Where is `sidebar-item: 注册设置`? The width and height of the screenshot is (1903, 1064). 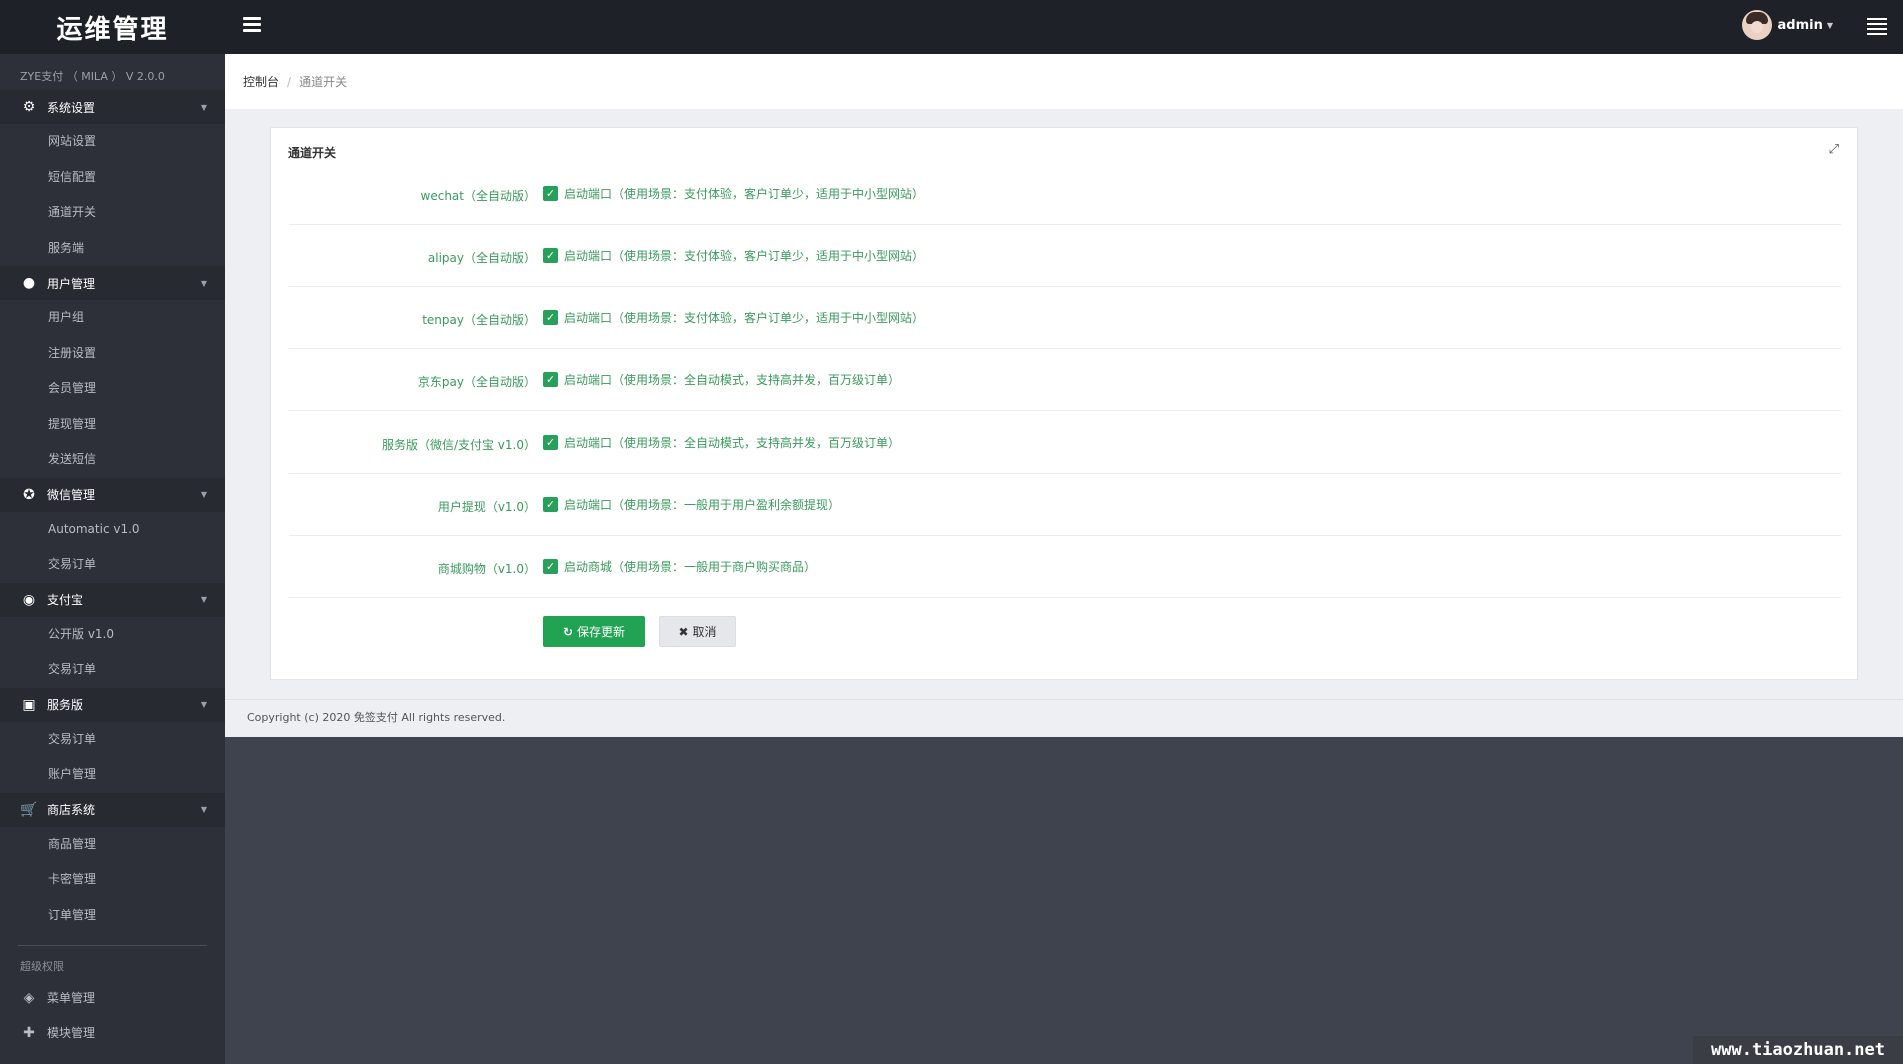
sidebar-item: 注册设置 is located at coordinates (112, 354).